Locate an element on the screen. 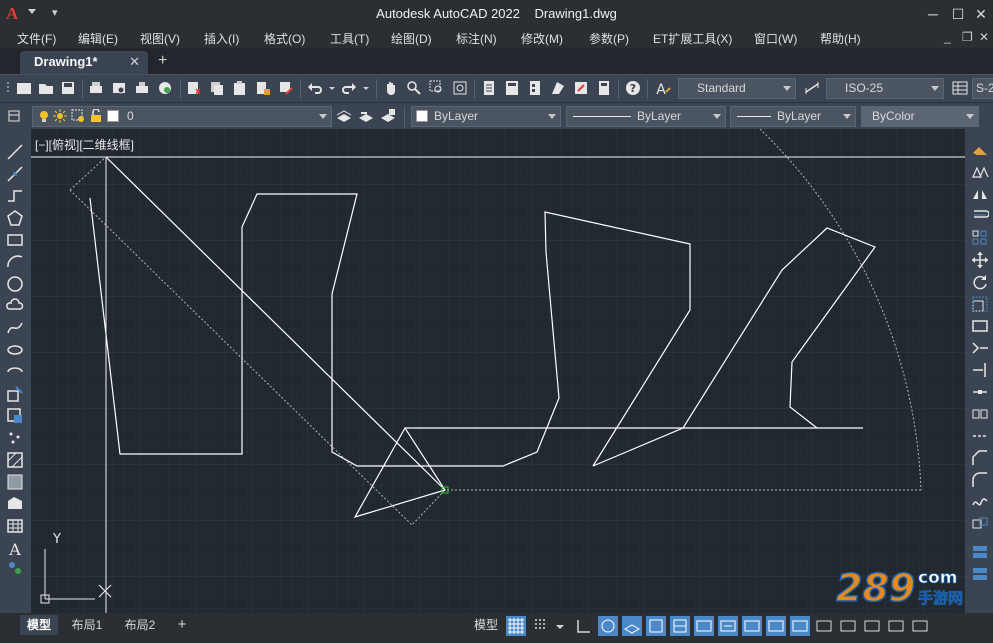  menu-parametric: 参数(P) is located at coordinates (609, 38).